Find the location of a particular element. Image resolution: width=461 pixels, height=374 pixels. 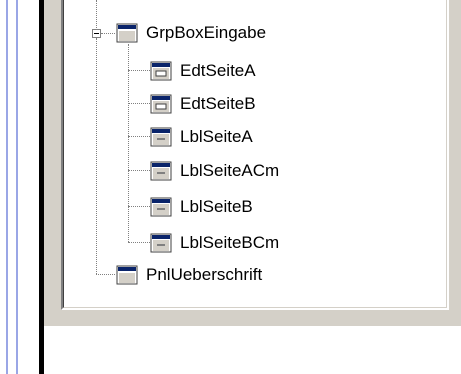

tree-node-label: EdtSeiteB is located at coordinates (218, 103).